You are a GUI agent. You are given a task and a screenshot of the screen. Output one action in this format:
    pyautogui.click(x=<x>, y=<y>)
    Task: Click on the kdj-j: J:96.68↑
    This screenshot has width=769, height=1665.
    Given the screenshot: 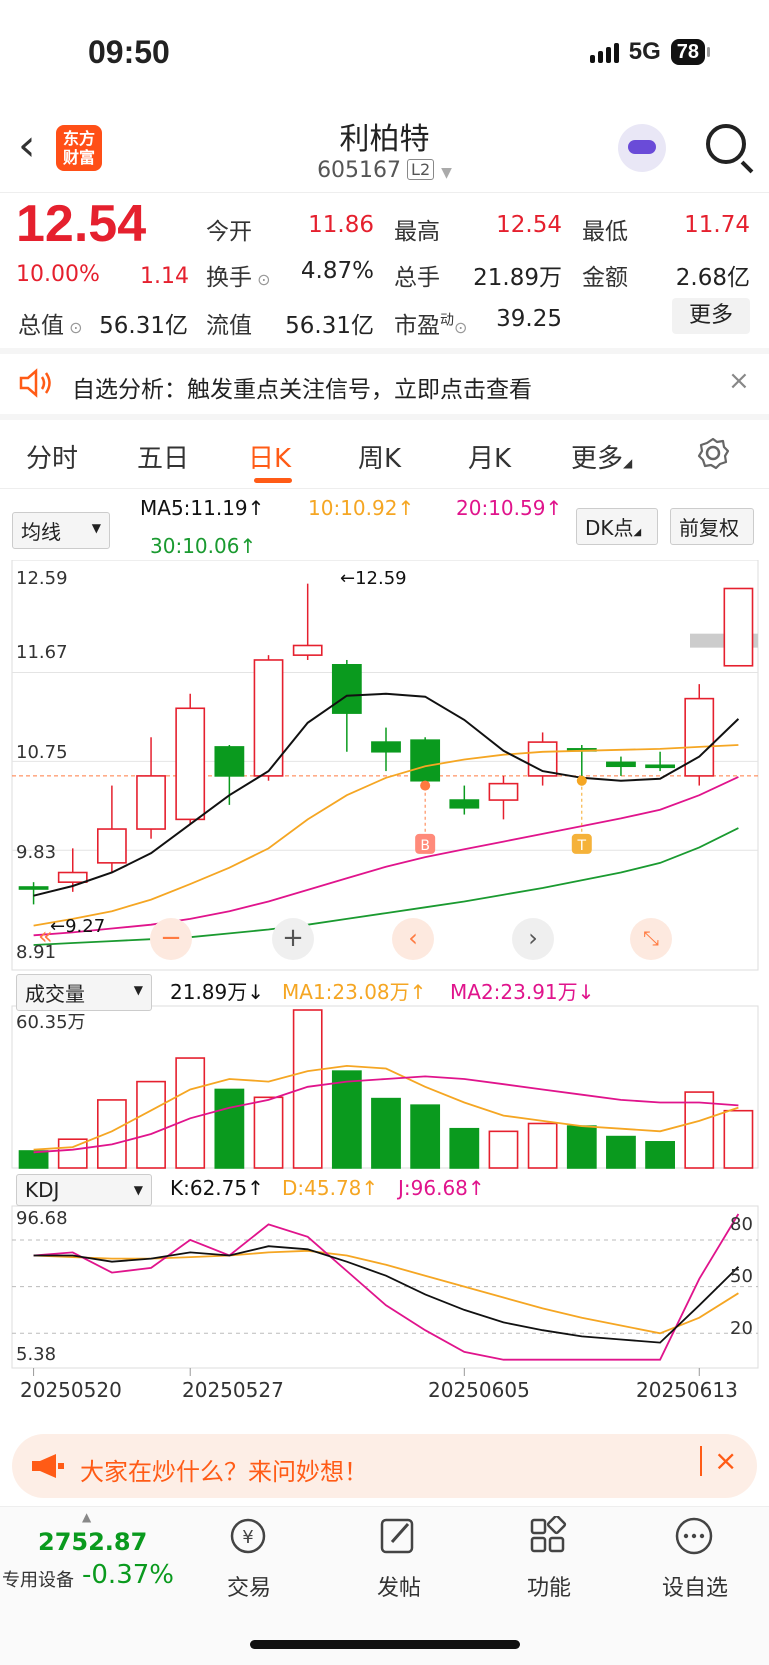 What is the action you would take?
    pyautogui.click(x=441, y=1188)
    